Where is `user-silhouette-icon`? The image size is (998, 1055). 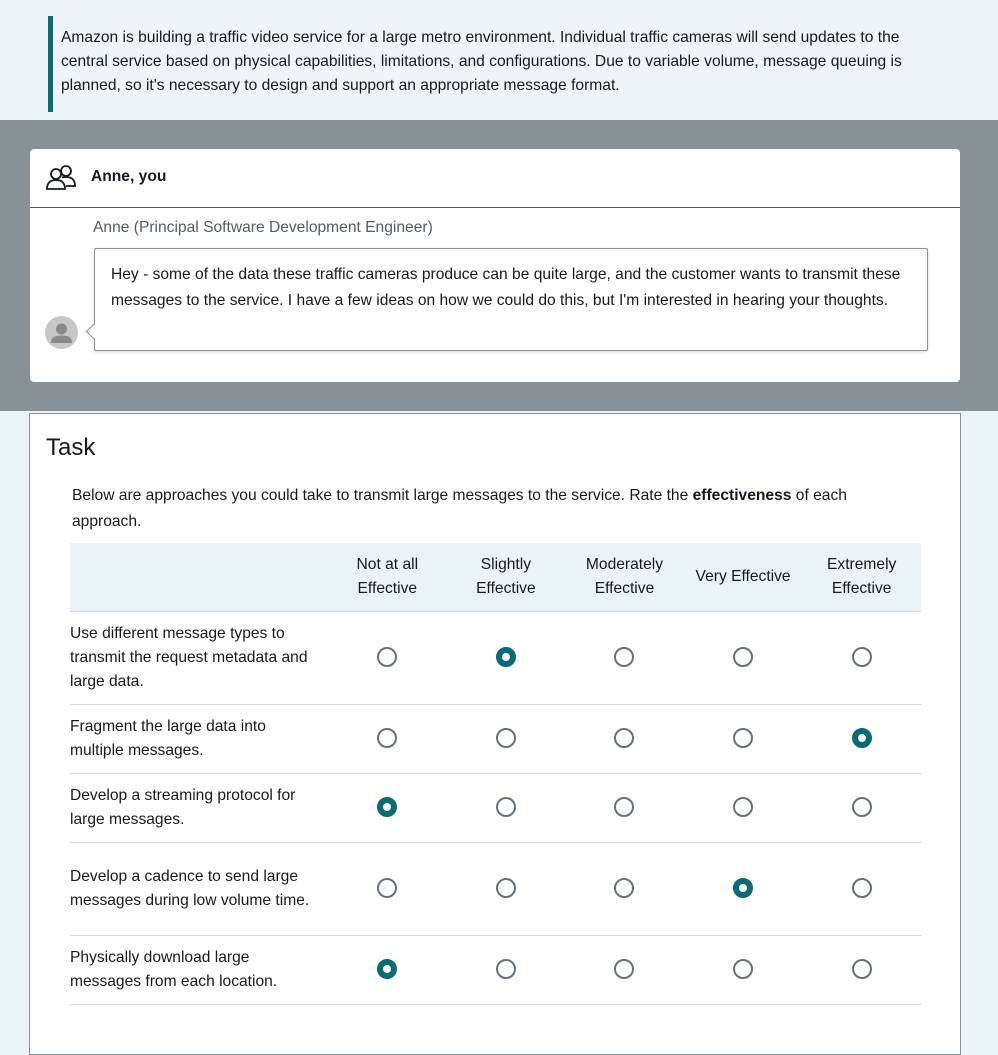
user-silhouette-icon is located at coordinates (61, 333).